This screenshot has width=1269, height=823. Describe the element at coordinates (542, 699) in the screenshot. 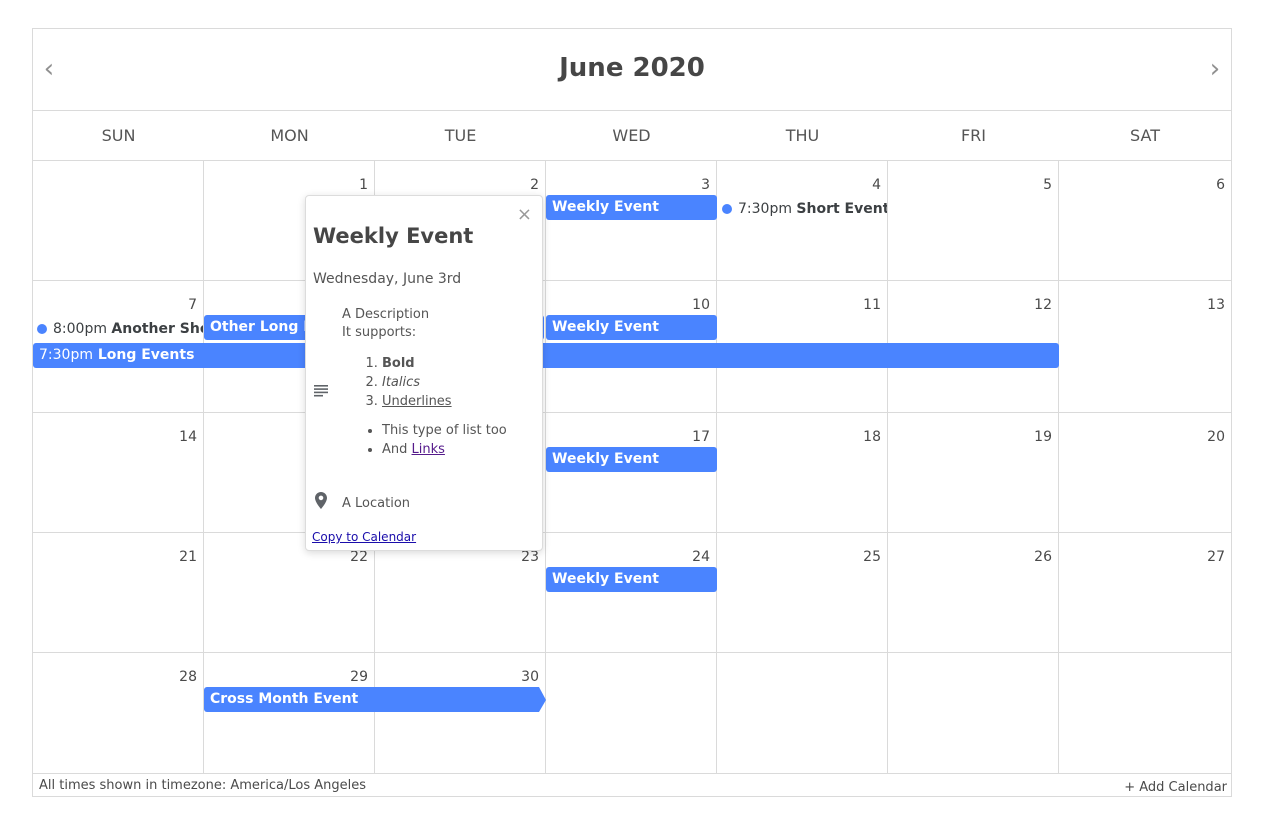

I see `continues-arrow-icon` at that location.